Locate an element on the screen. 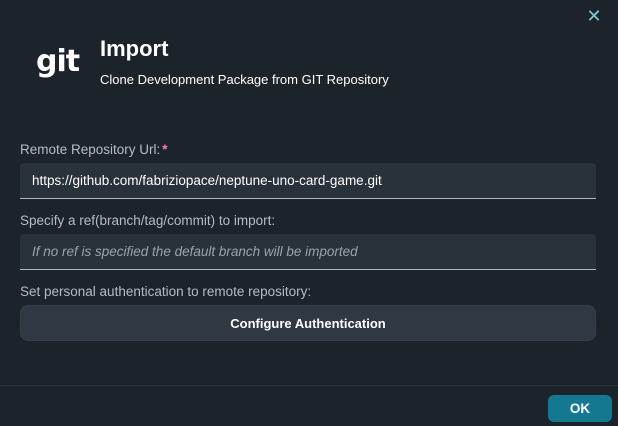 The image size is (618, 426). required-marker: * is located at coordinates (165, 149).